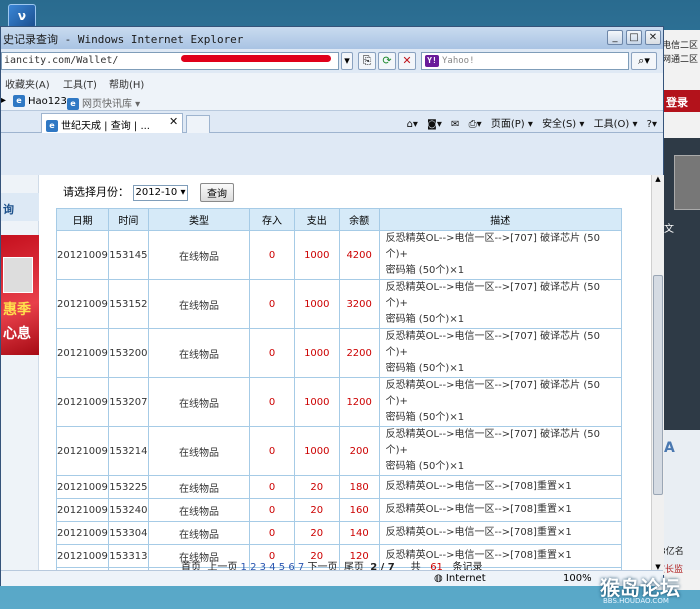 The width and height of the screenshot is (700, 609). Describe the element at coordinates (27, 83) in the screenshot. I see `menu-favorites: 收藏夹(A)` at that location.